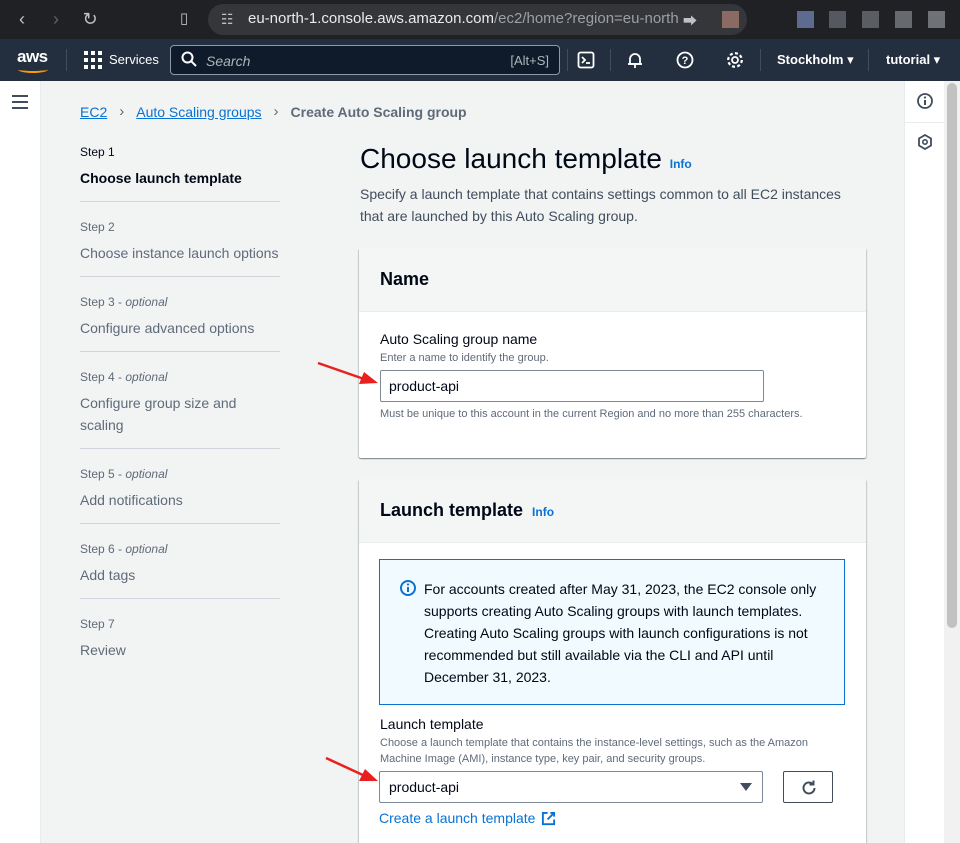 The height and width of the screenshot is (843, 960). Describe the element at coordinates (97, 549) in the screenshot. I see `step-number-text: Step 6` at that location.